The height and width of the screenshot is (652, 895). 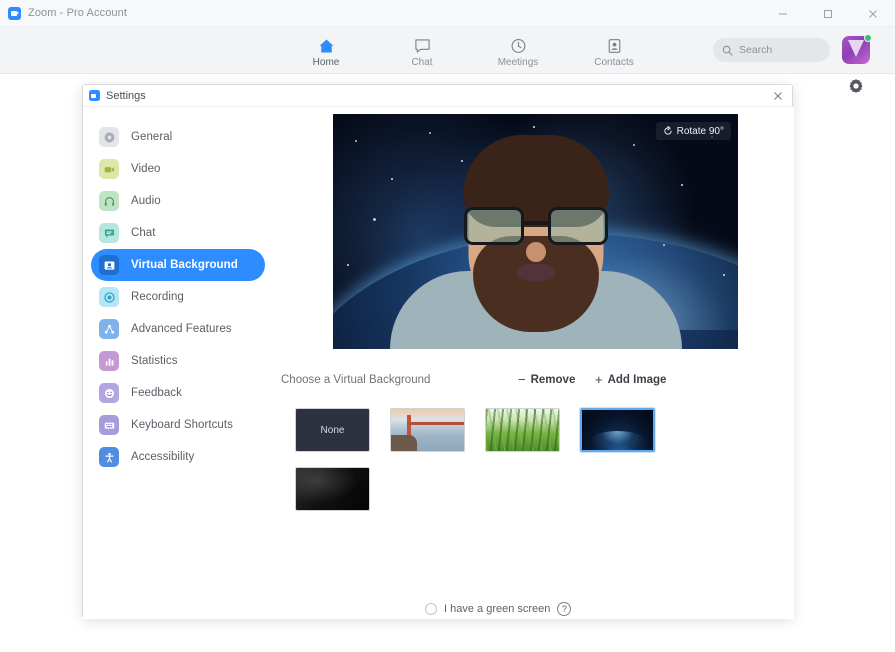 I want to click on sidebar-item-statistics: Statistics, so click(x=178, y=361).